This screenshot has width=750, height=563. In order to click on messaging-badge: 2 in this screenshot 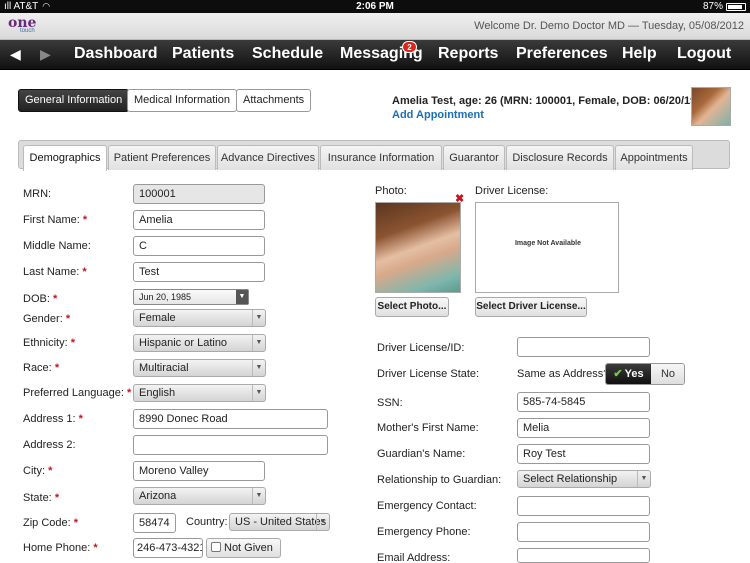, I will do `click(409, 47)`.